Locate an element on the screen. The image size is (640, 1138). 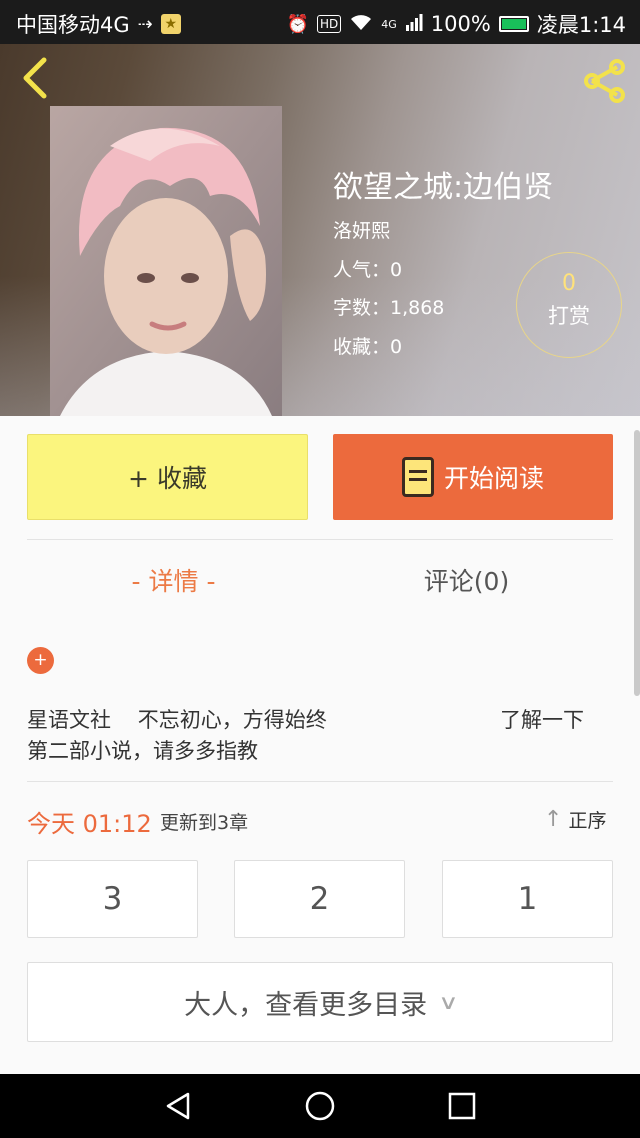
description-line-1: 星语文社 不忘初心，方得始终 is located at coordinates (177, 720).